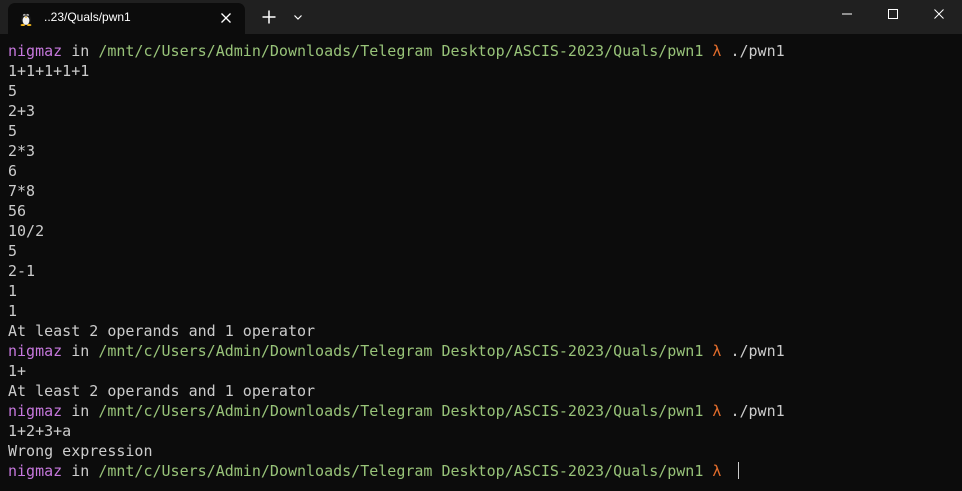 Image resolution: width=962 pixels, height=491 pixels. Describe the element at coordinates (22, 271) in the screenshot. I see `output-line: 2-1` at that location.